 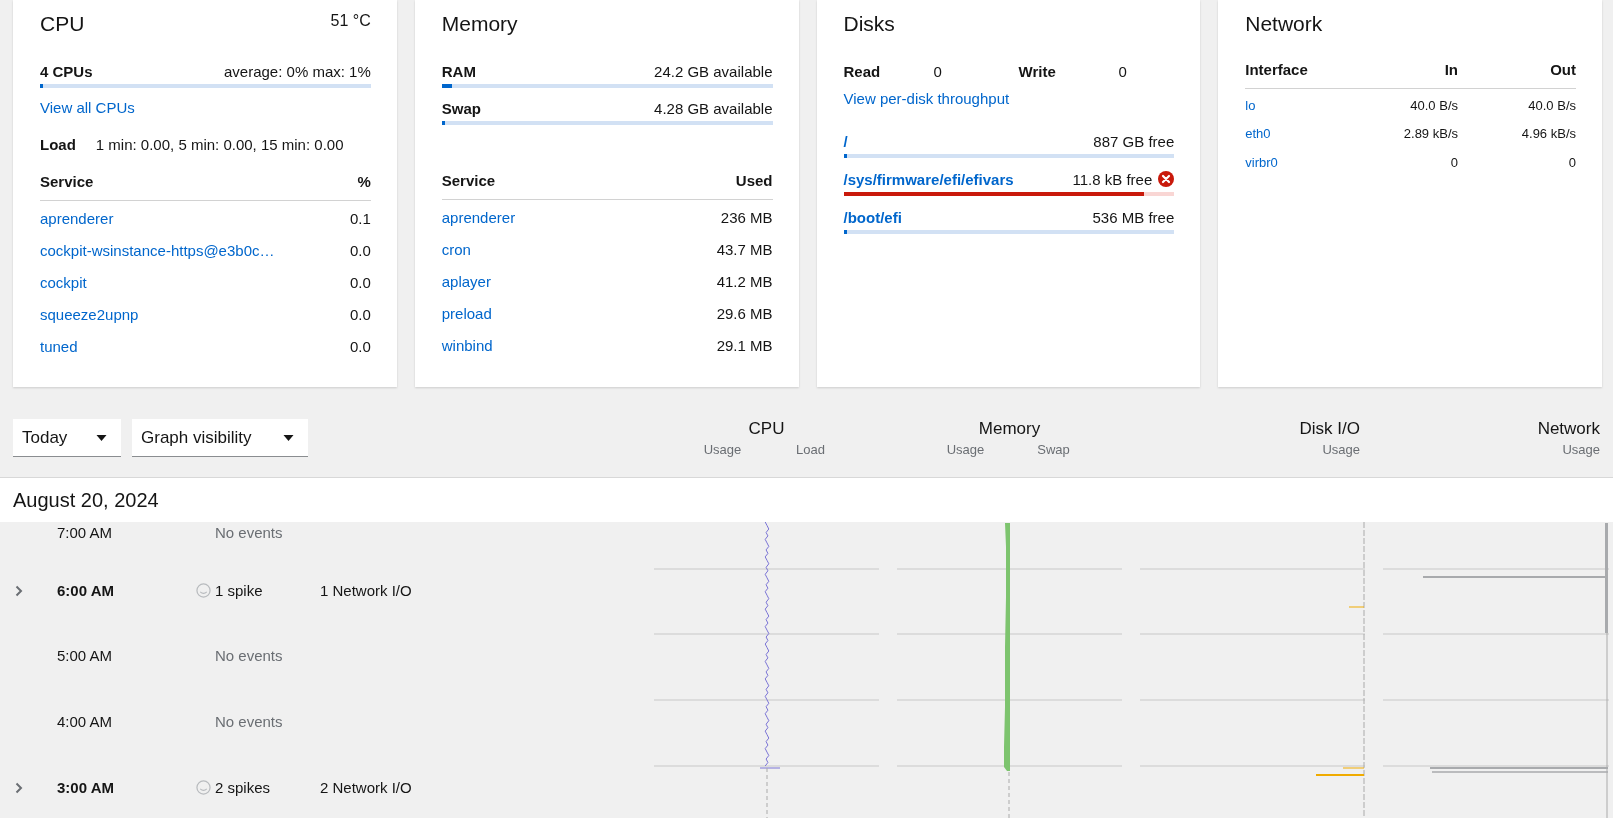 I want to click on hour-label: 4:00 AM, so click(x=85, y=721).